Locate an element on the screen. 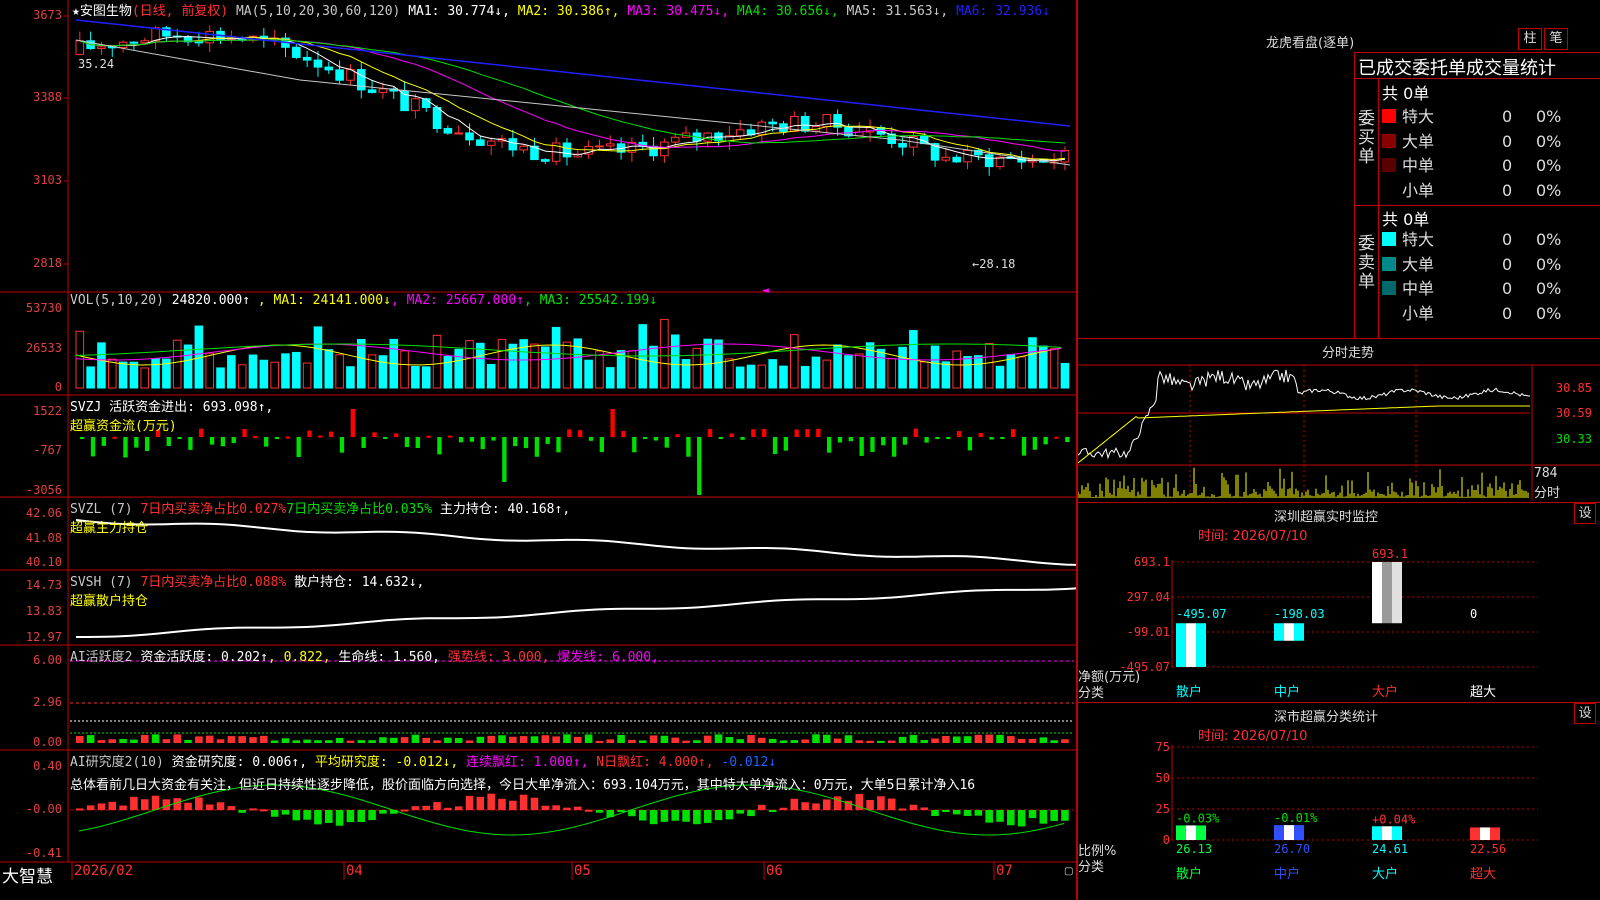 This screenshot has height=900, width=1600. svsh-part-0: SVSH (7) is located at coordinates (105, 582).